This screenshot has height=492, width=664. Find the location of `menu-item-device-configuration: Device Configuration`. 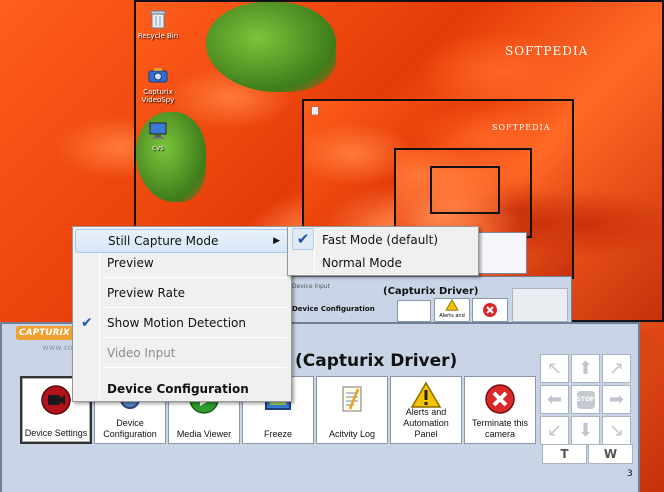

menu-item-device-configuration: Device Configuration is located at coordinates (182, 389).